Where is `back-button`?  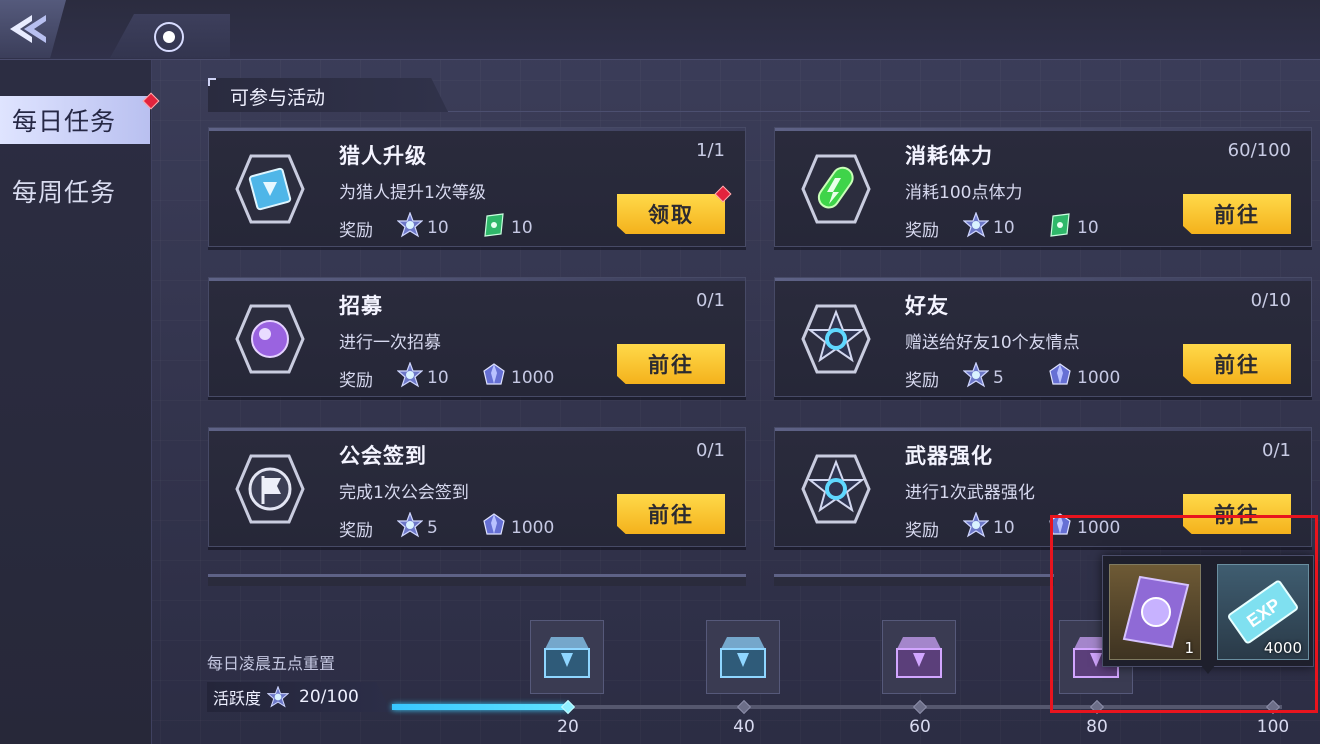
back-button is located at coordinates (33, 29).